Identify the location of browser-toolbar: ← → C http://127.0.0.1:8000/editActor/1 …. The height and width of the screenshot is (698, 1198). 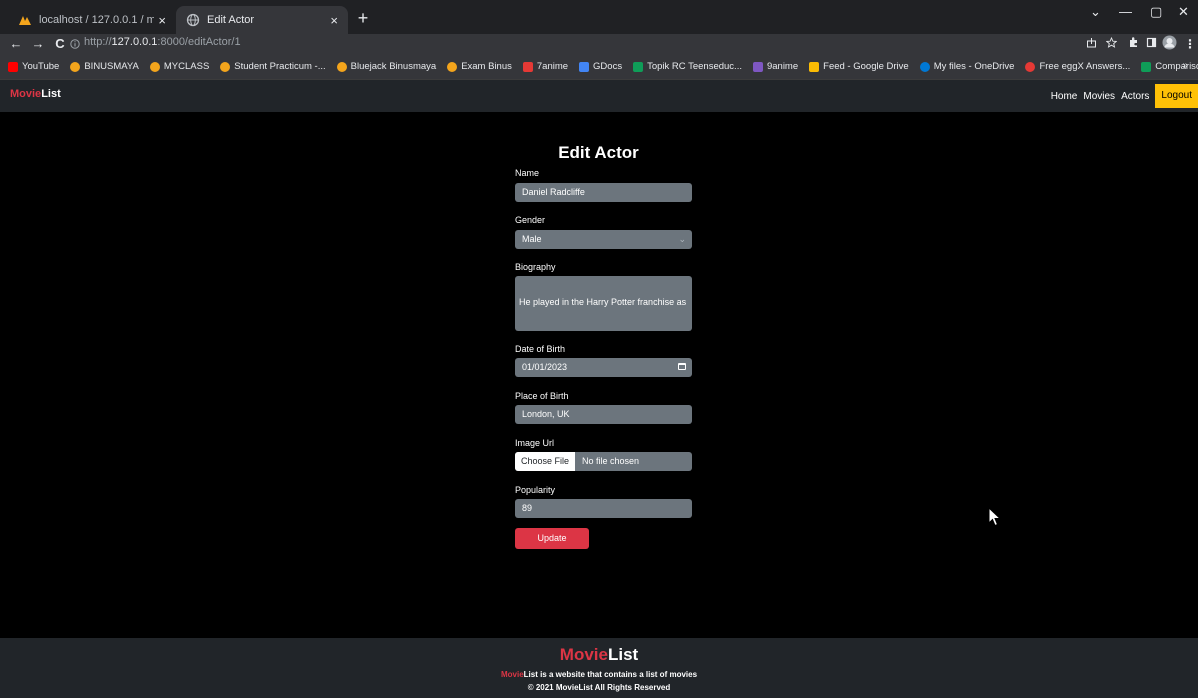
(599, 44).